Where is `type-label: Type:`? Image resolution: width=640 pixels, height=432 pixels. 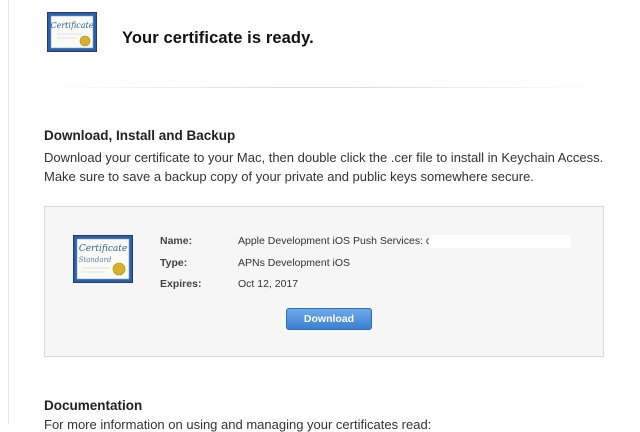
type-label: Type: is located at coordinates (174, 263).